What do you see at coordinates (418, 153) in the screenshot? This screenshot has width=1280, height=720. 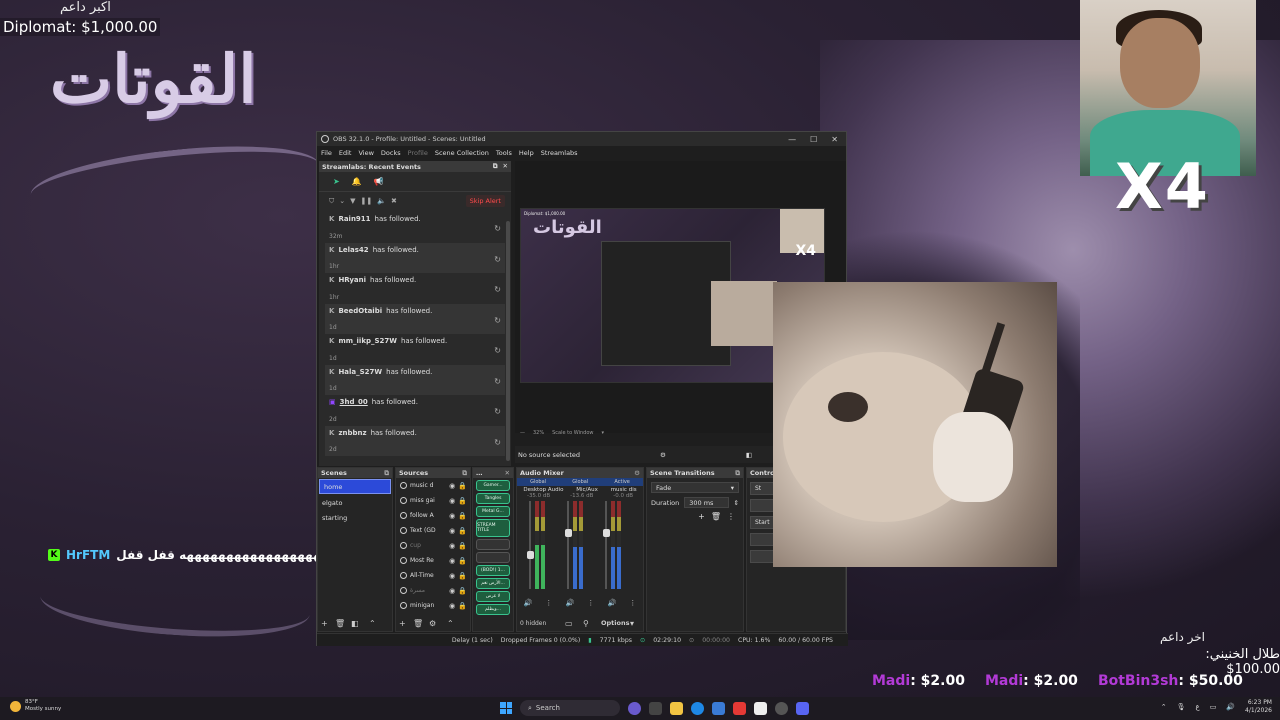 I see `menu-profile: Profile` at bounding box center [418, 153].